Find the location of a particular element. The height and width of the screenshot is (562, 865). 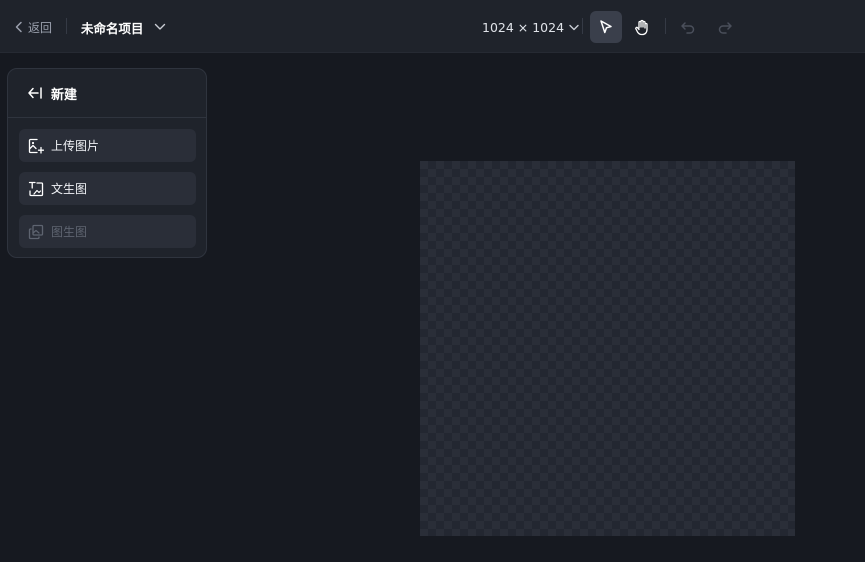

image-to-image-button: 图生图 is located at coordinates (107, 231).